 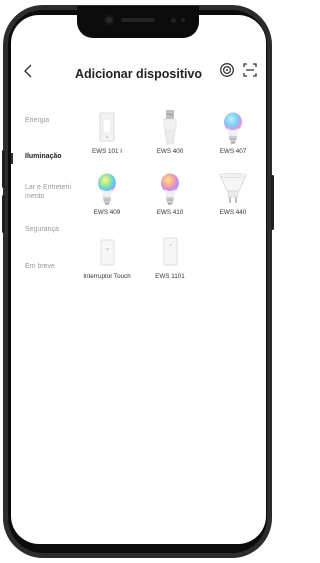 I want to click on auto-scan-button, so click(x=227, y=70).